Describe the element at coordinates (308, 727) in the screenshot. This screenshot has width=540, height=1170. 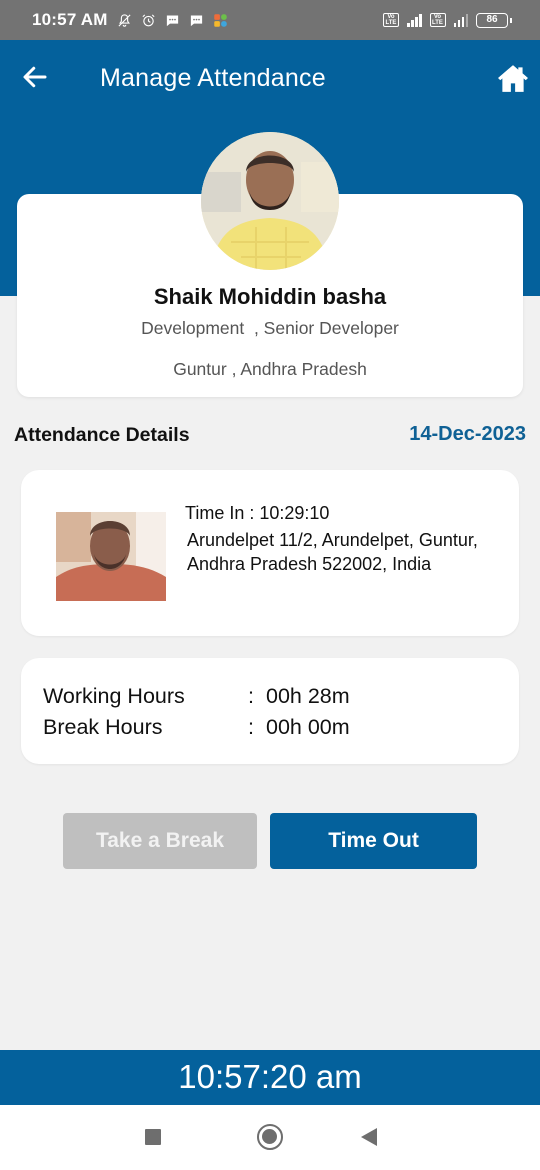
I see `break-hours-value: 00h 00m` at that location.